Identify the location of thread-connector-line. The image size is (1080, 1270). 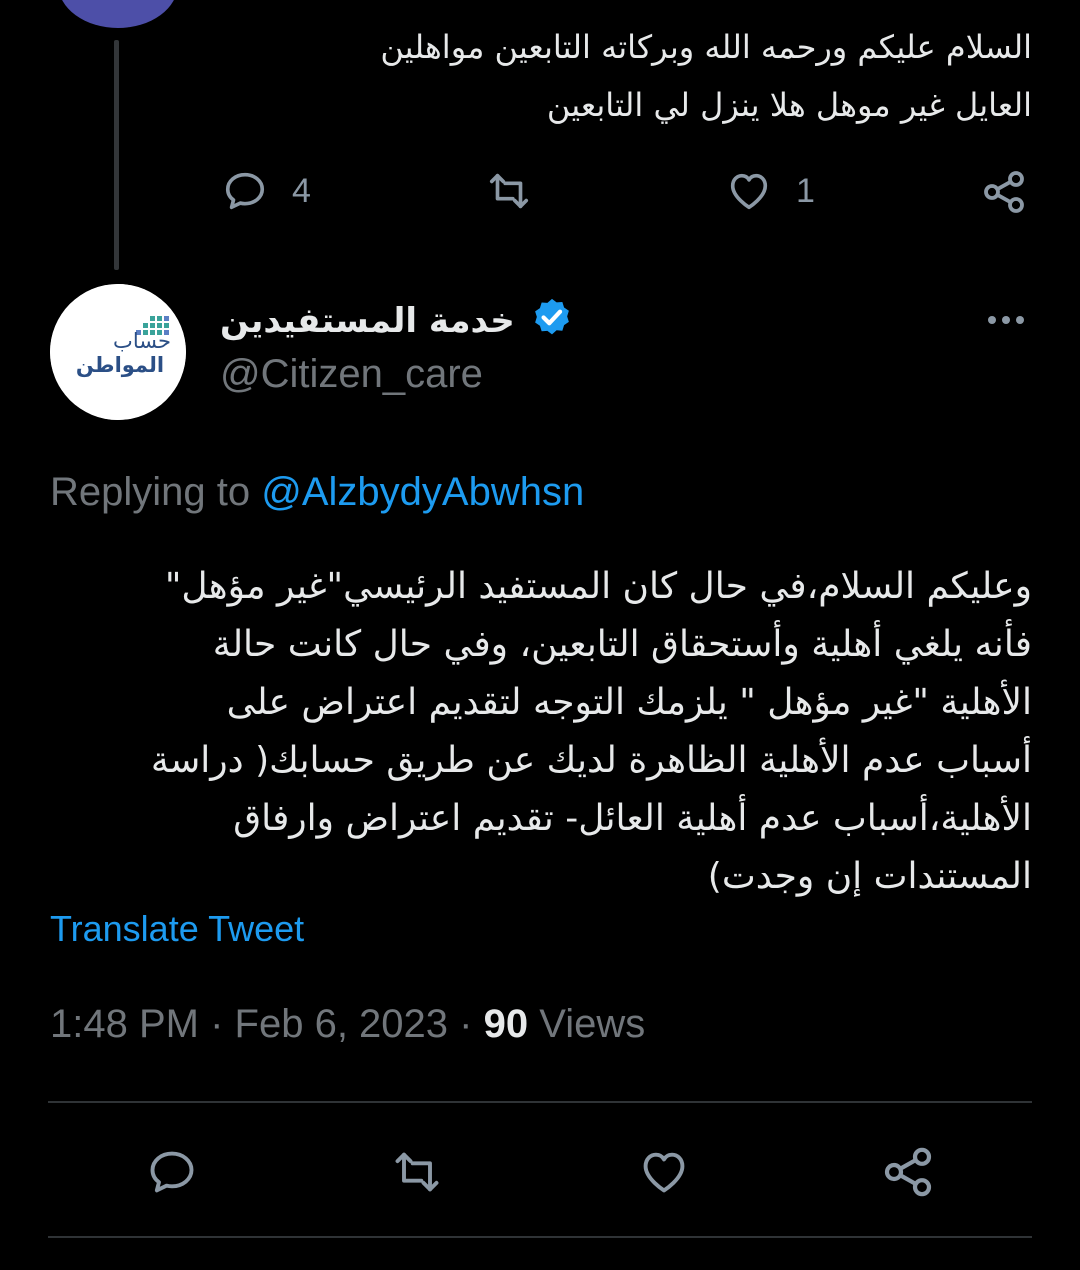
(116, 155).